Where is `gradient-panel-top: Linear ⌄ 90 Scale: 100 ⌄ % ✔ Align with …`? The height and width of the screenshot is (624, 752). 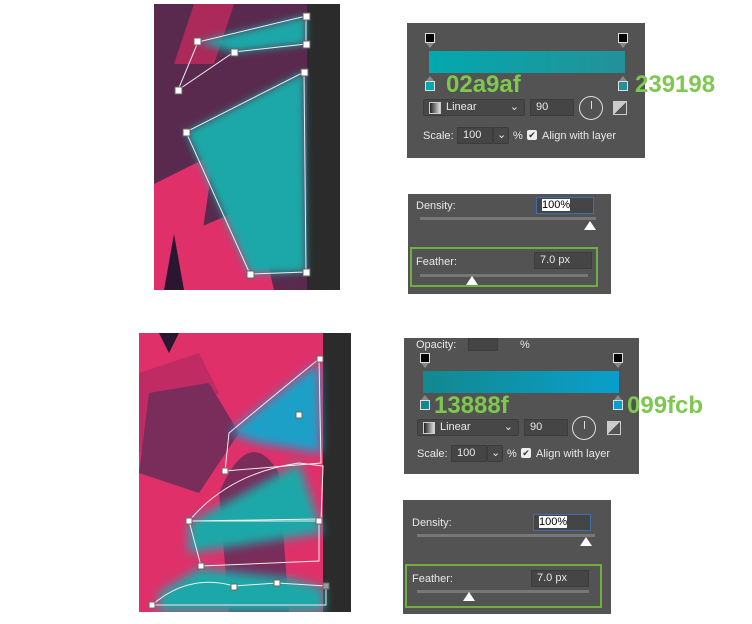
gradient-panel-top: Linear ⌄ 90 Scale: 100 ⌄ % ✔ Align with … is located at coordinates (526, 90).